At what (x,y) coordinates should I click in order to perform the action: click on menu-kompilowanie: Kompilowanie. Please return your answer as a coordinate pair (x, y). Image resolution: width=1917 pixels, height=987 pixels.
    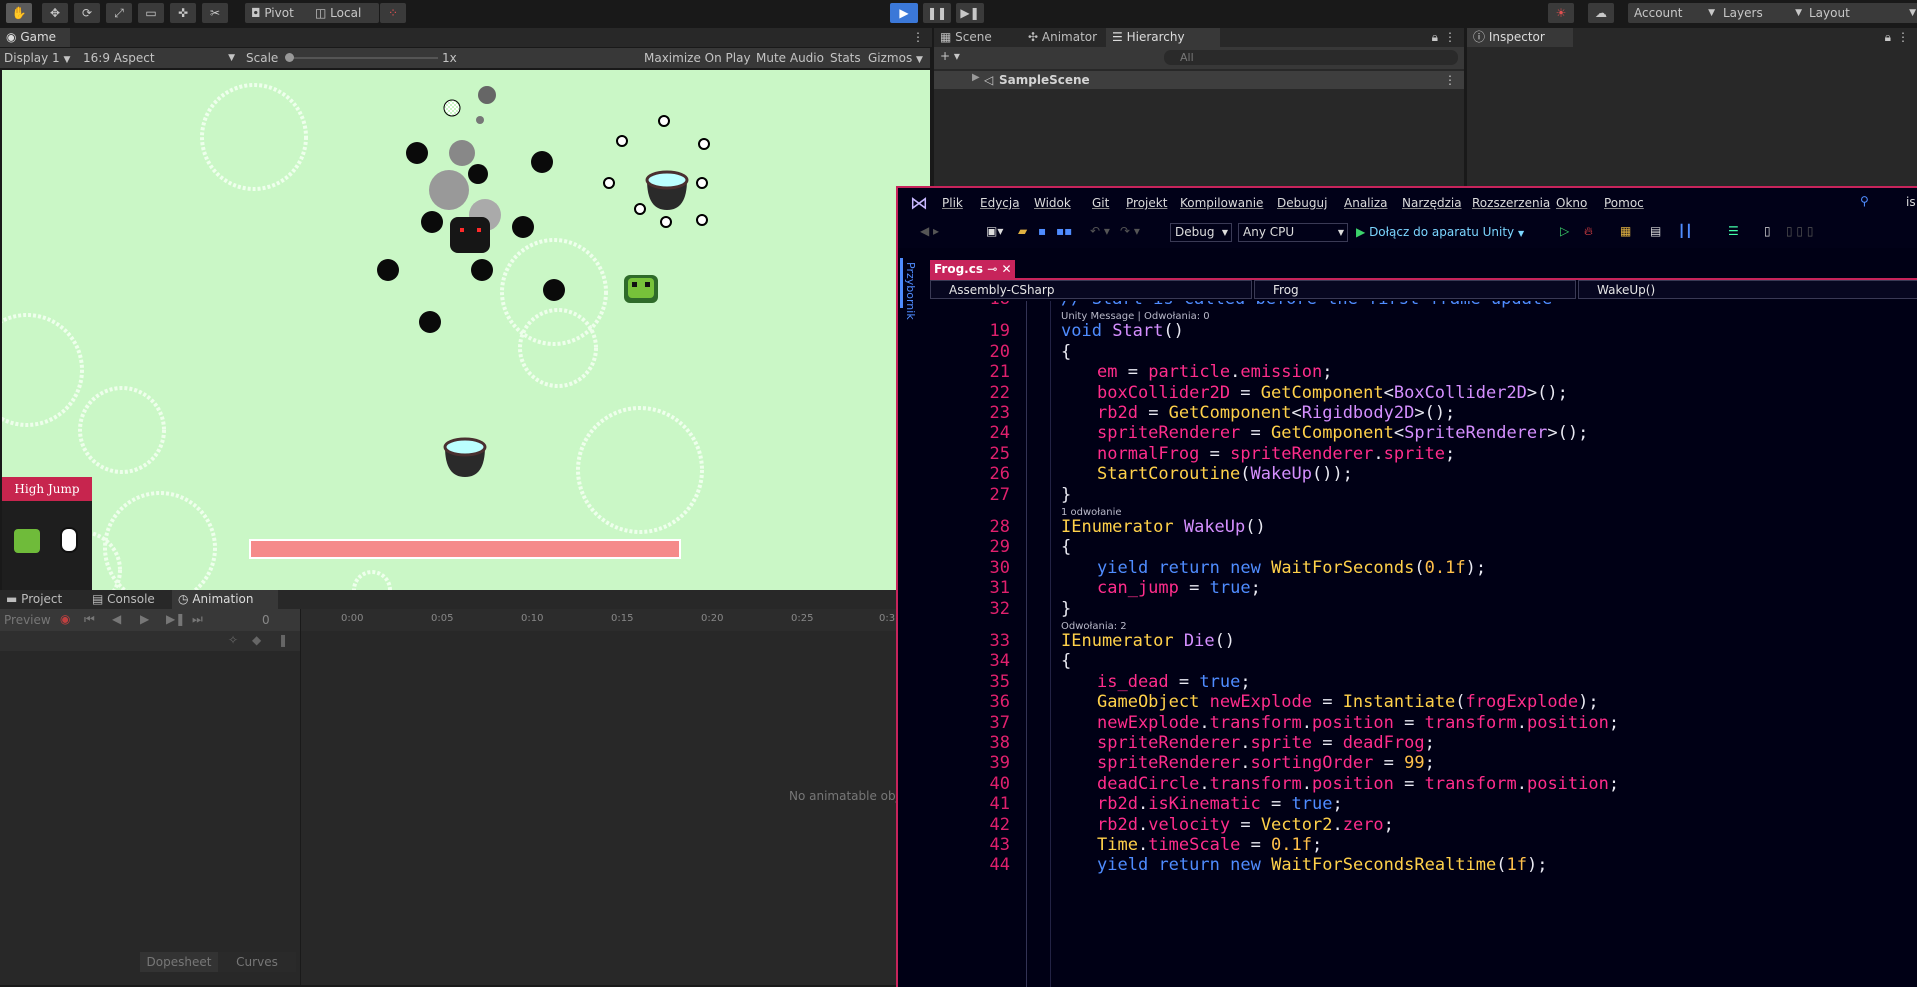
    Looking at the image, I should click on (1221, 203).